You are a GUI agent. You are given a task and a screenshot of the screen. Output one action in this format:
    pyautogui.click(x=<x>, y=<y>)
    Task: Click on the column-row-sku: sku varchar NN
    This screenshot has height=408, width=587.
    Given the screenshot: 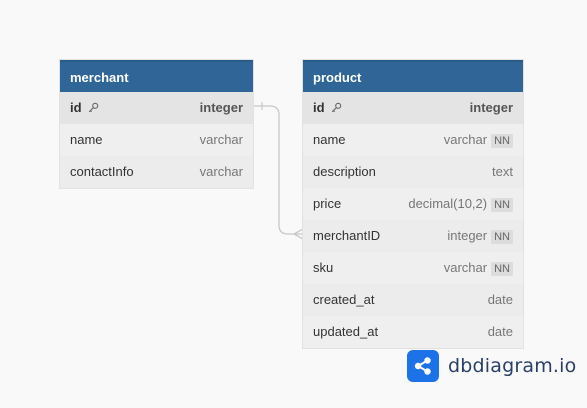 What is the action you would take?
    pyautogui.click(x=413, y=268)
    